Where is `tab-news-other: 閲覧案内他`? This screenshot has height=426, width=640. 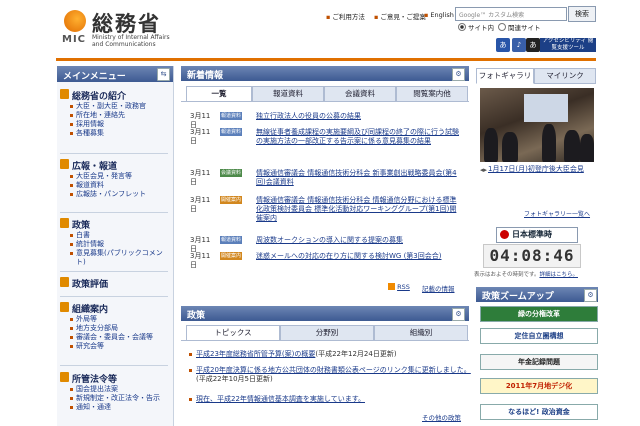 tab-news-other: 閲覧案内他 is located at coordinates (432, 94).